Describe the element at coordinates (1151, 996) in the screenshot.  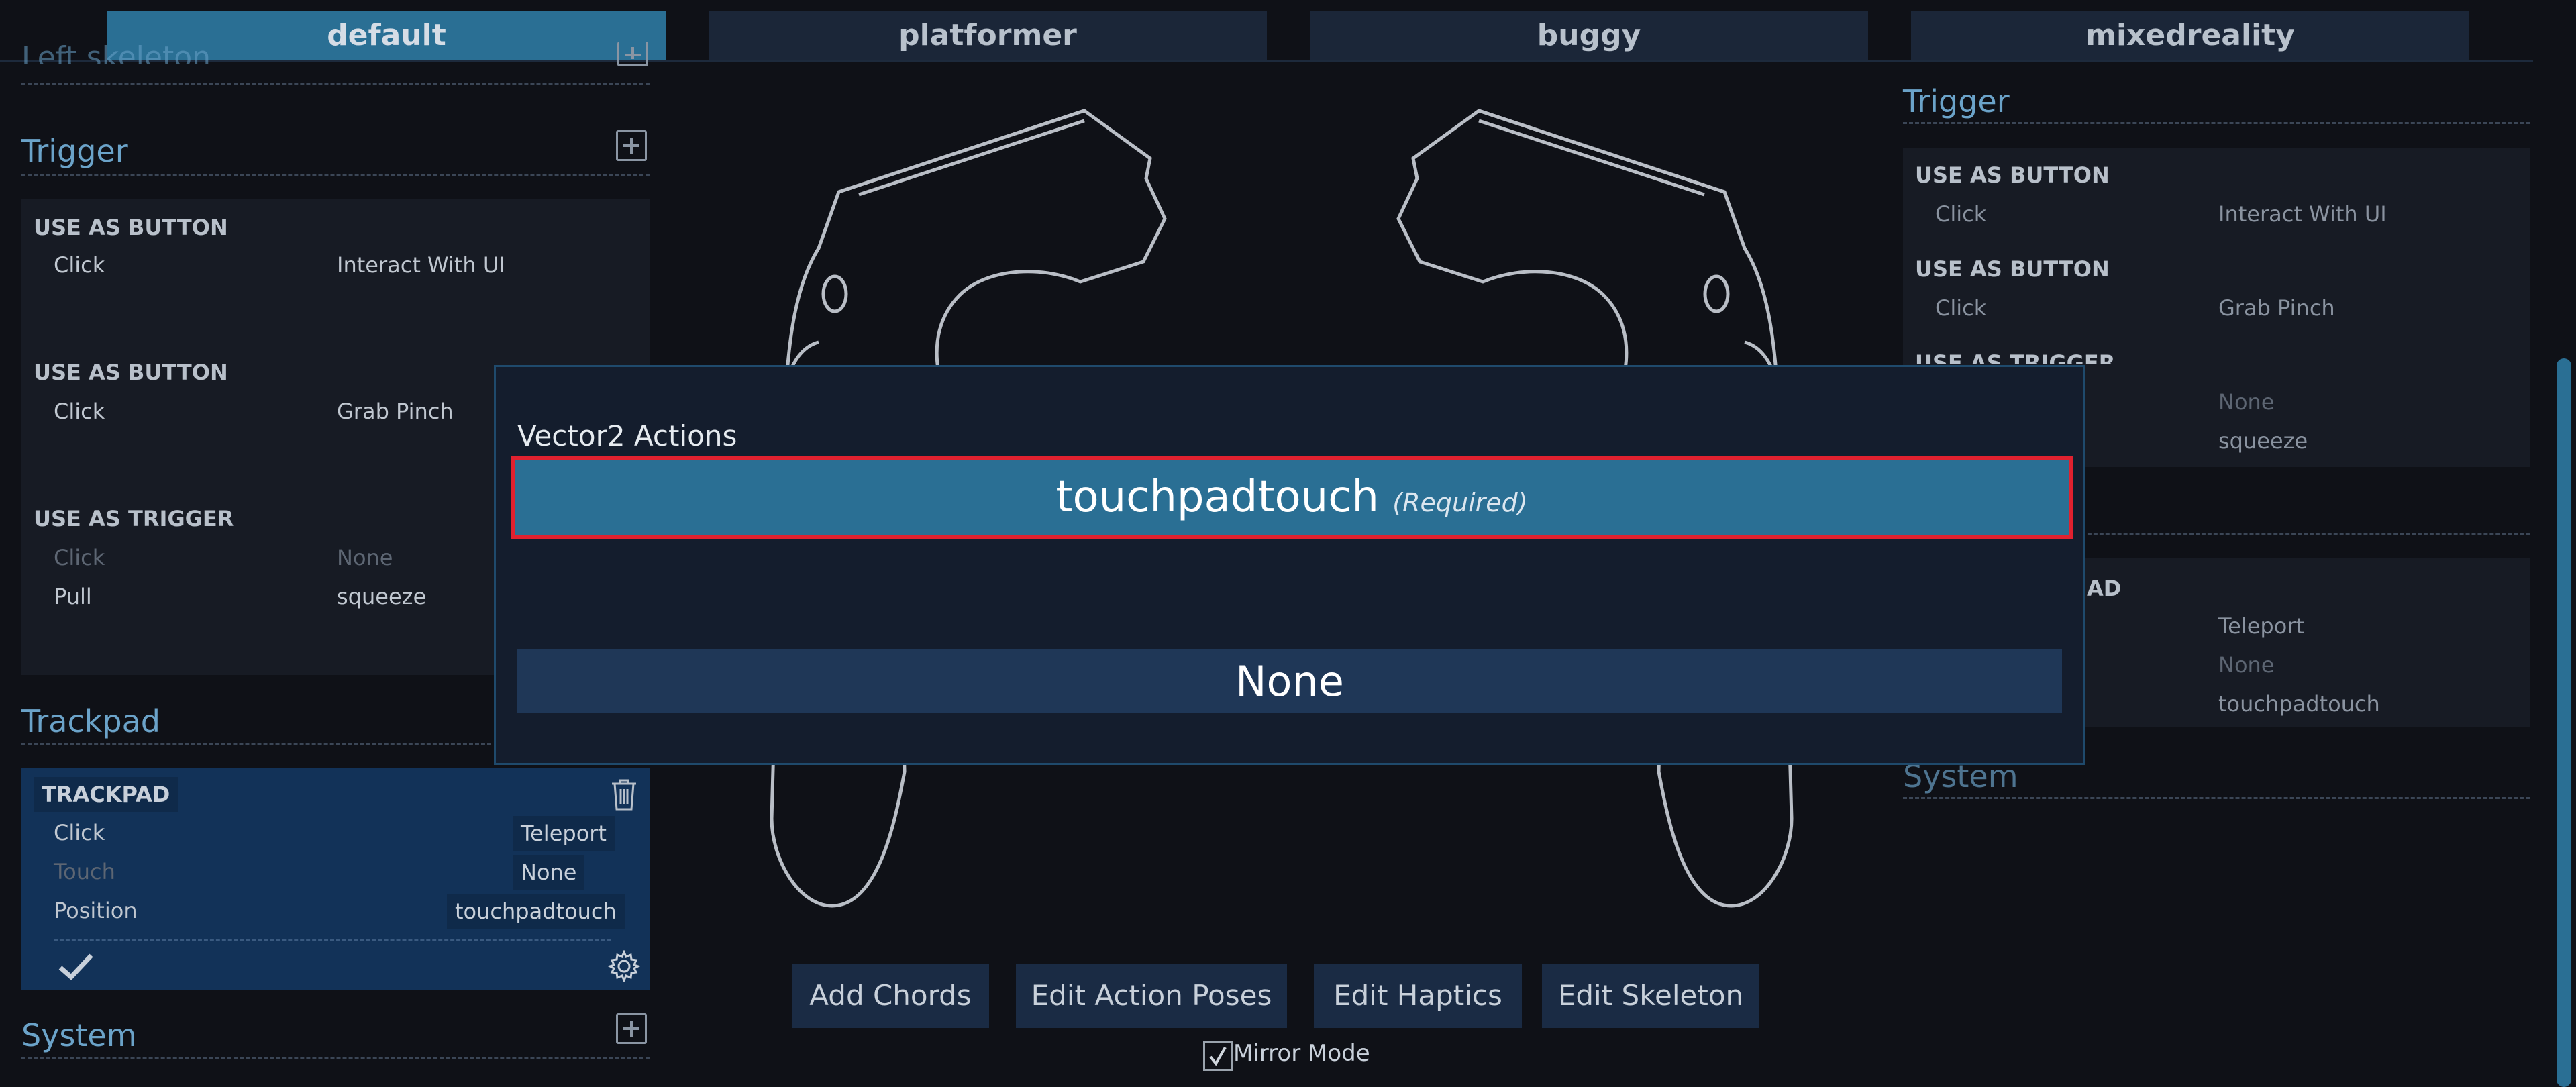
I see `edit-action-poses-button: Edit Action Poses` at that location.